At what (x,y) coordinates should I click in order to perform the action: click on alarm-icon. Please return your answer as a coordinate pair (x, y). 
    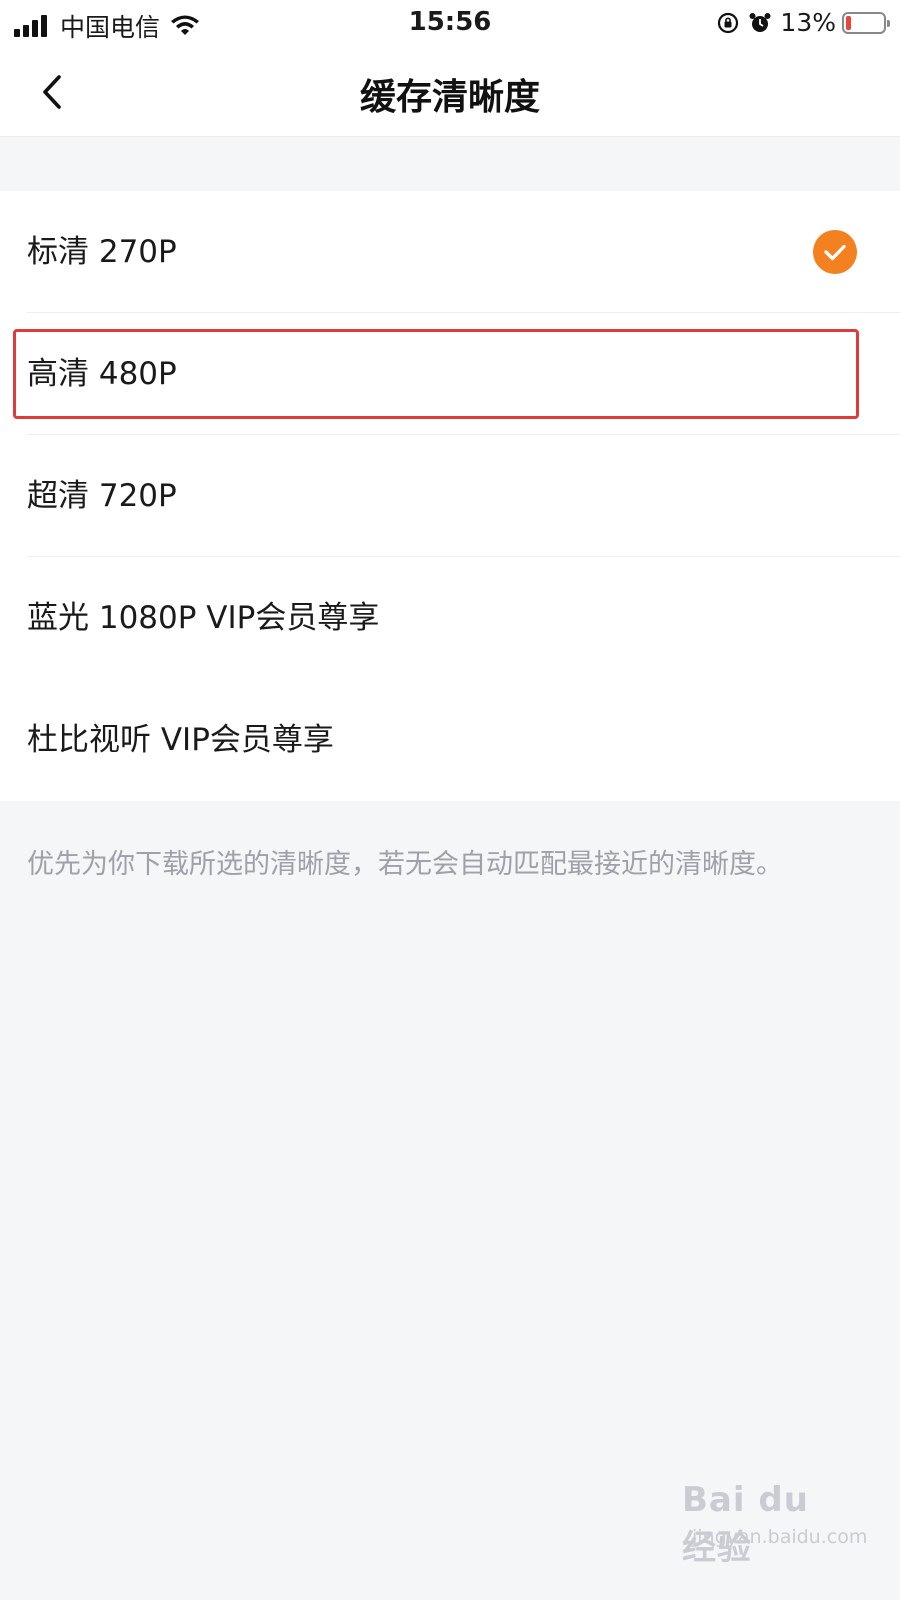
    Looking at the image, I should click on (760, 22).